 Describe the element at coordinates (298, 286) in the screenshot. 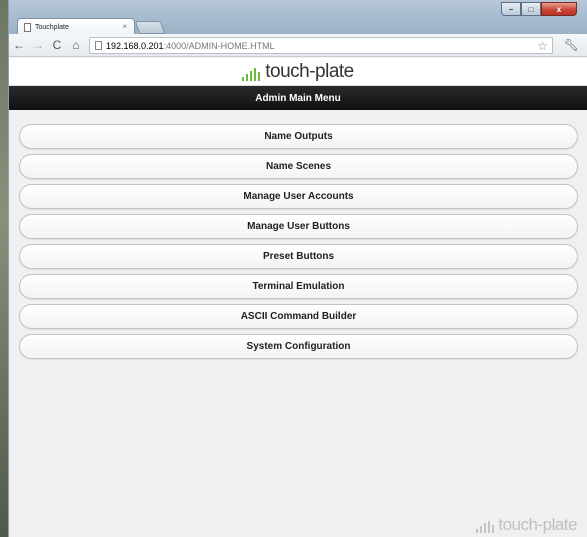

I see `terminal-emulation-button: Terminal Emulation` at that location.